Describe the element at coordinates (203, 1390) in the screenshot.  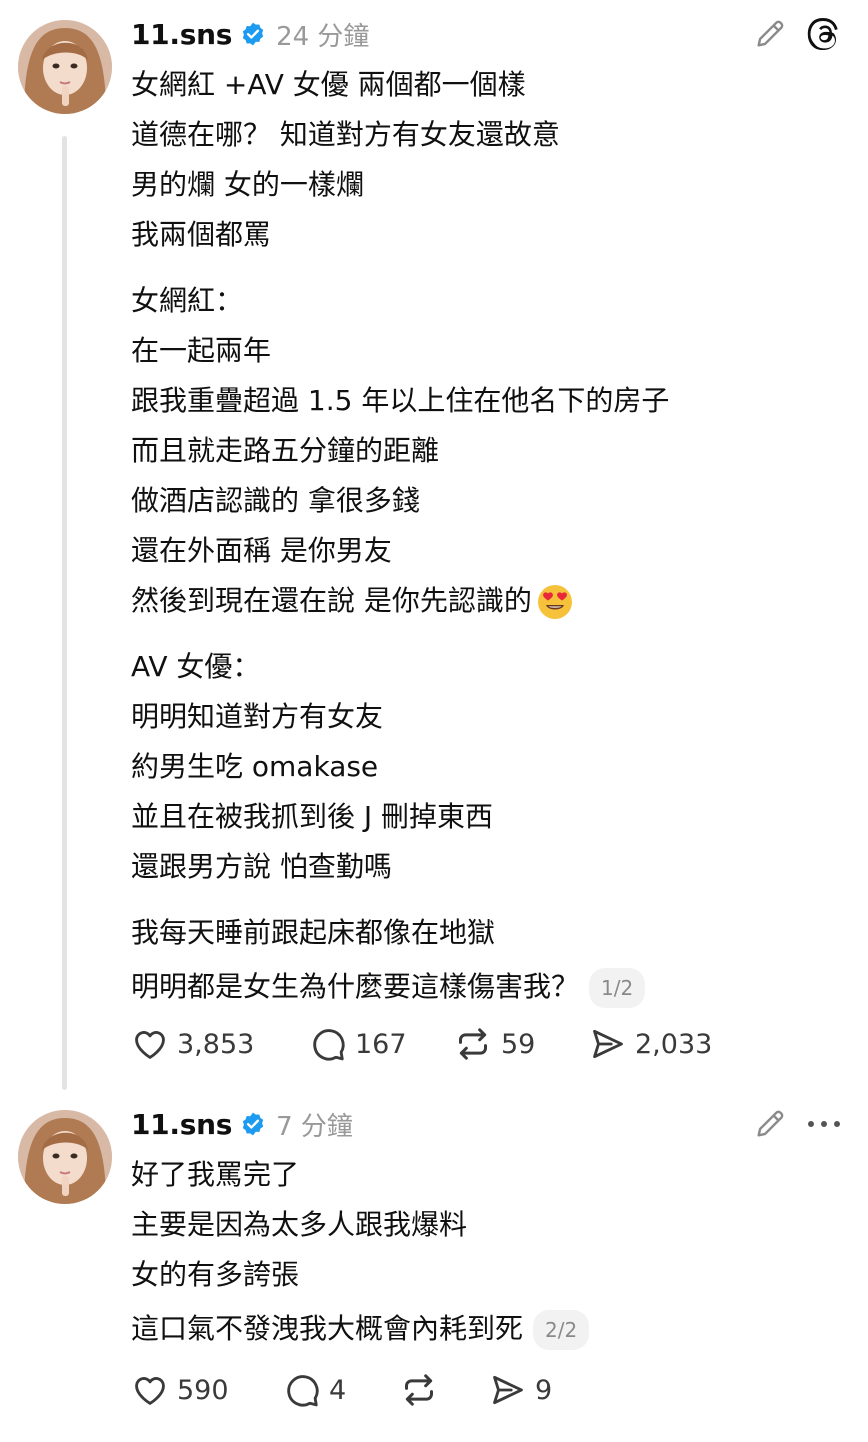
I see `like-count: 590` at that location.